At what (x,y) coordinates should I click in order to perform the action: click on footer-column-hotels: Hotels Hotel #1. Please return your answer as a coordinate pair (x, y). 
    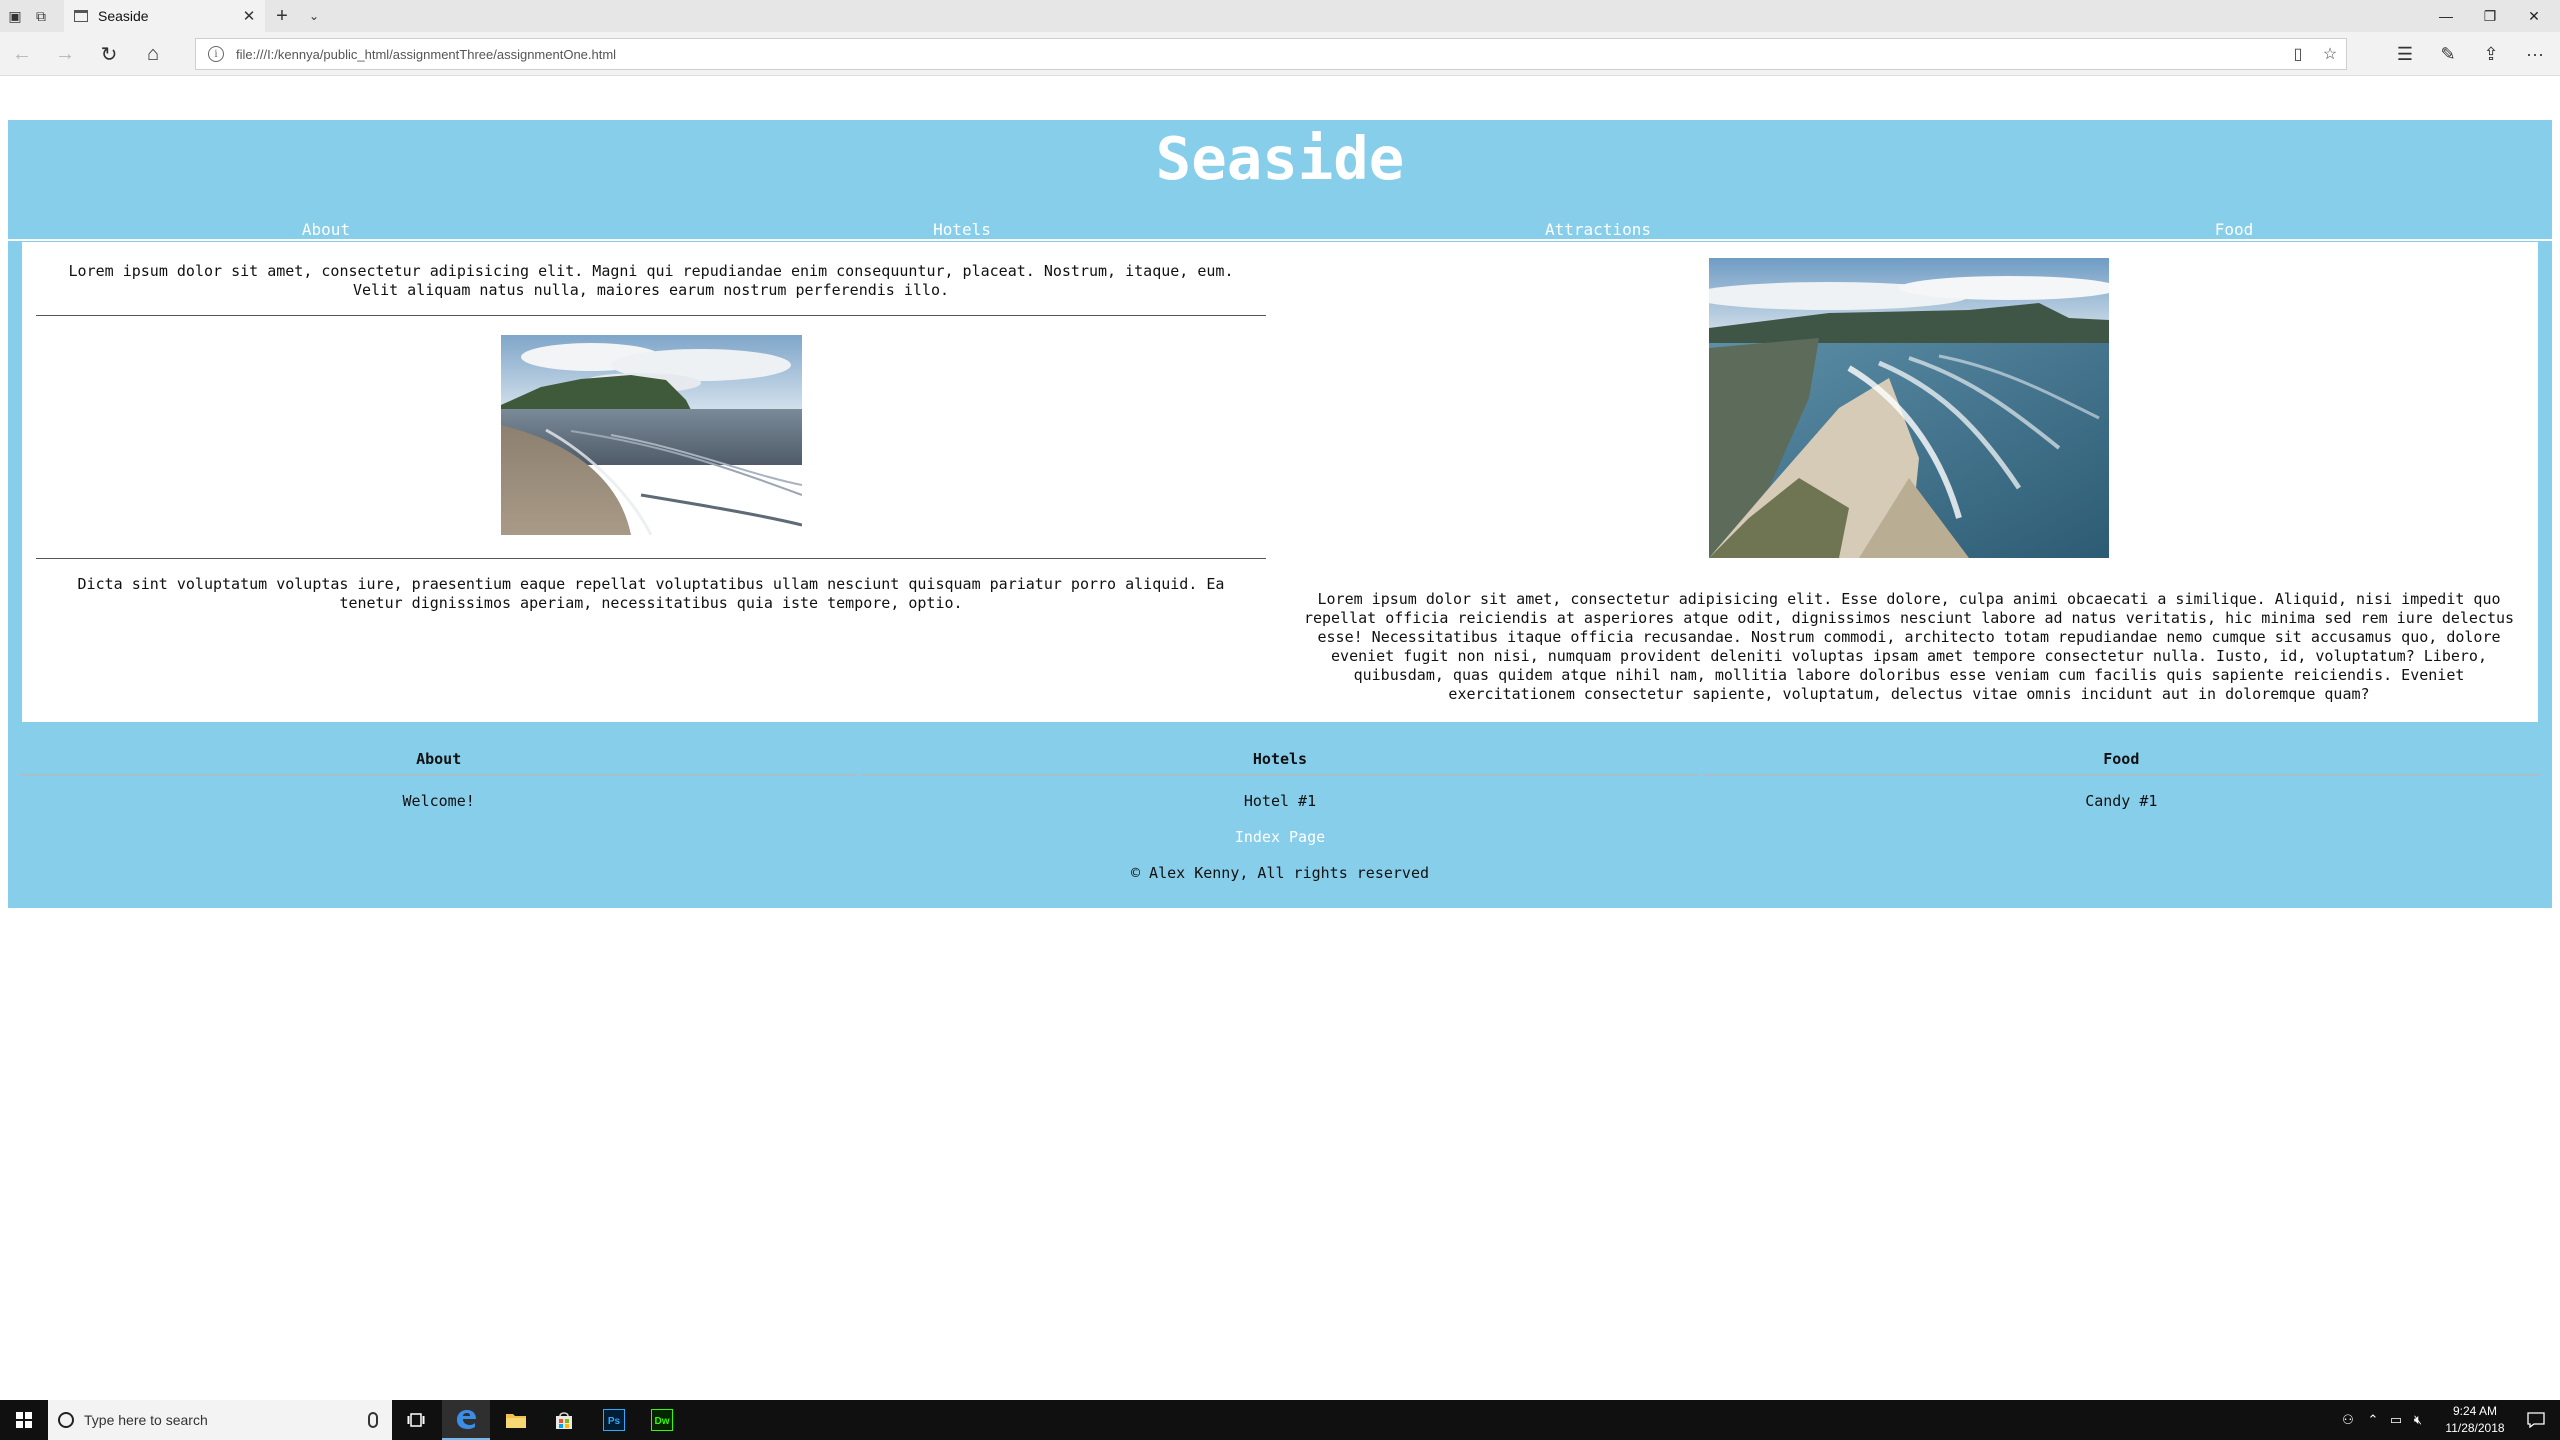
    Looking at the image, I should click on (1280, 766).